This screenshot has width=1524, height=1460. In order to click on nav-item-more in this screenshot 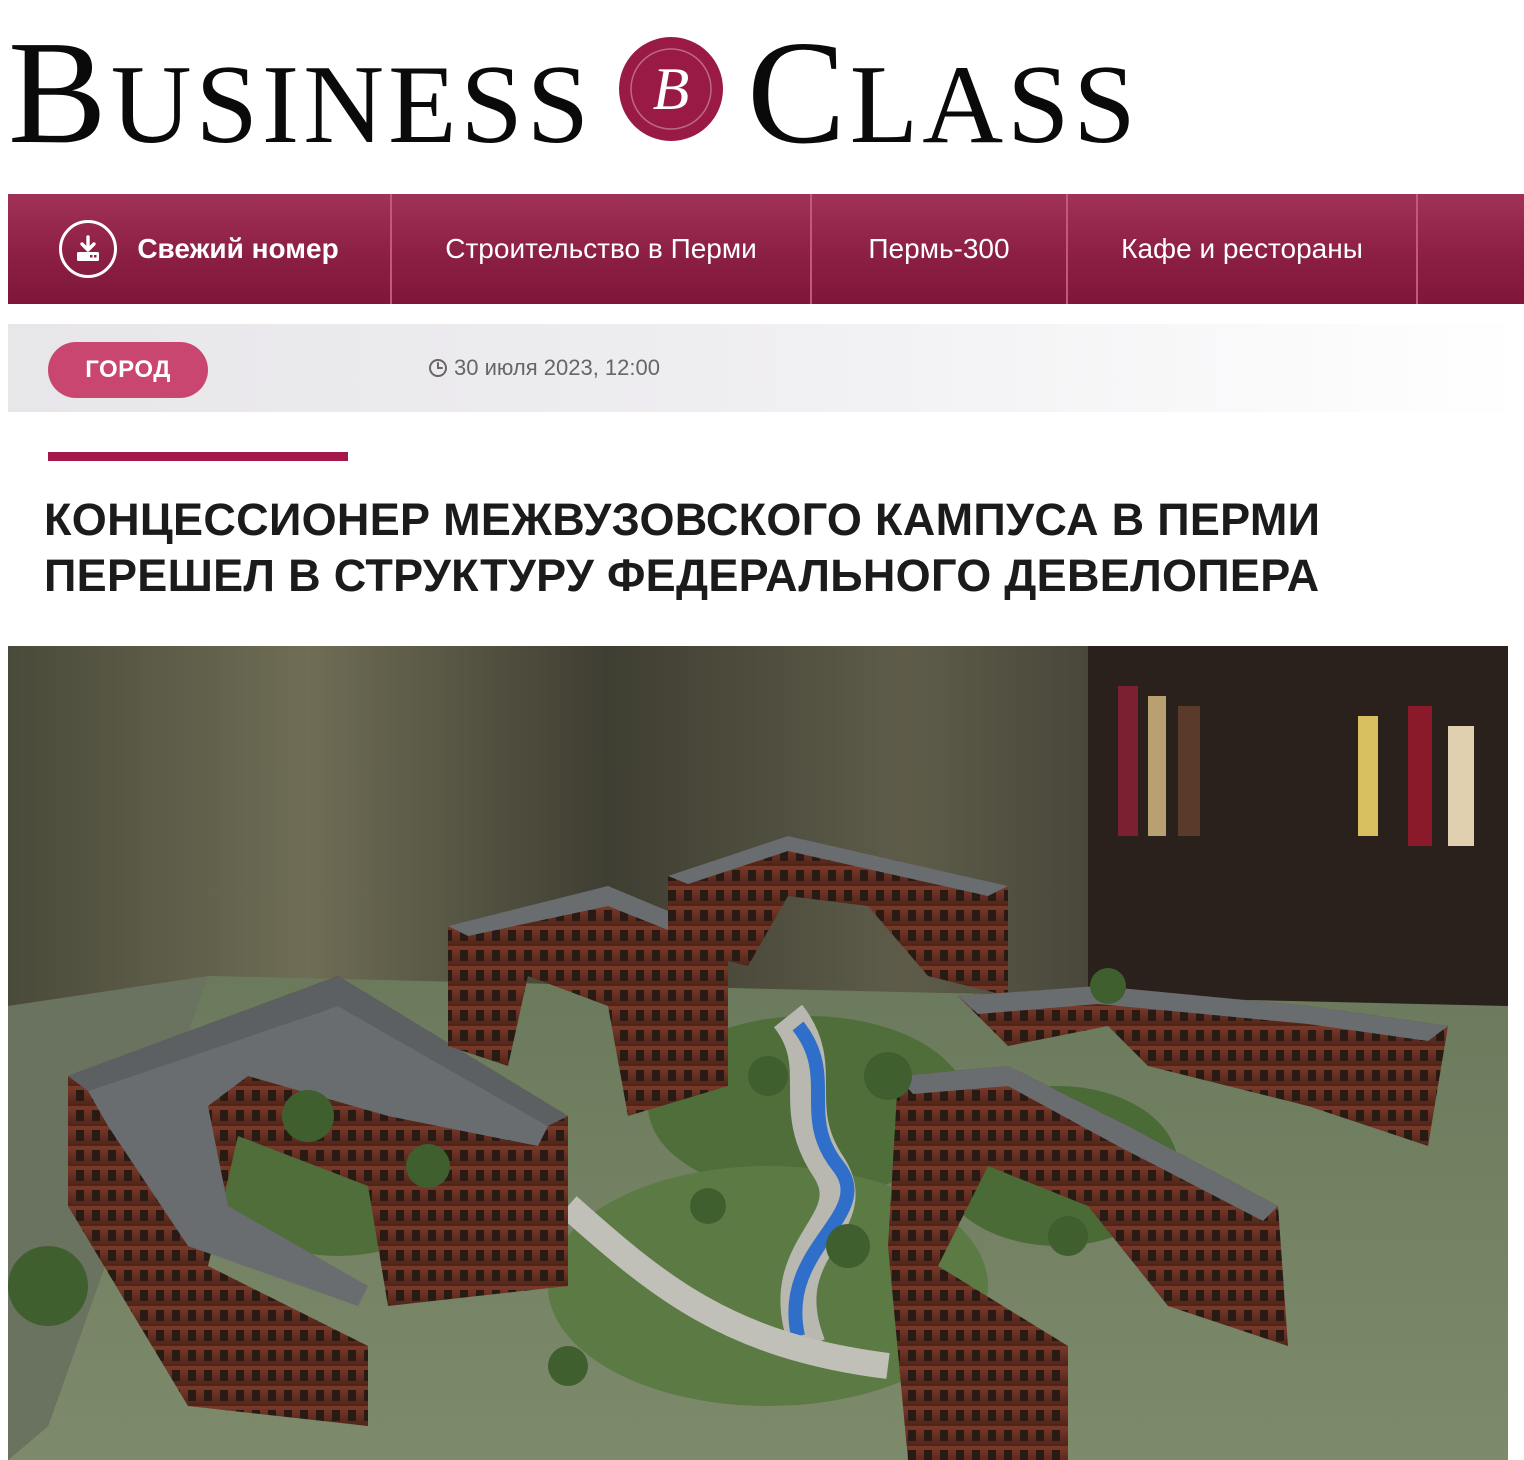, I will do `click(1471, 249)`.